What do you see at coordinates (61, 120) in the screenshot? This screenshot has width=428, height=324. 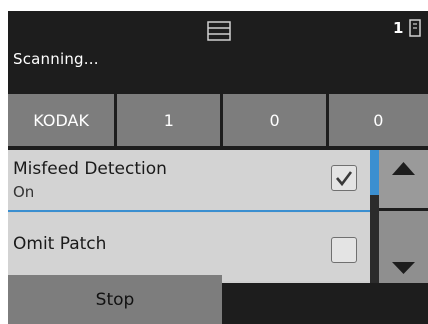 I see `counter-kodak: KODAK` at bounding box center [61, 120].